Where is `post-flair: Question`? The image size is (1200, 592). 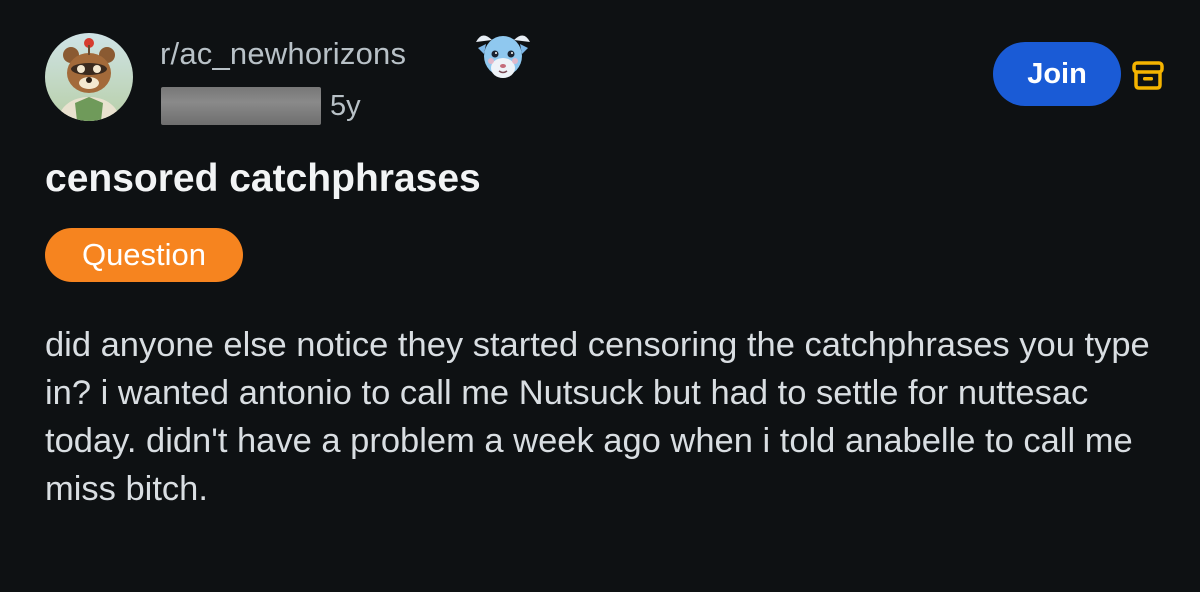 post-flair: Question is located at coordinates (144, 255).